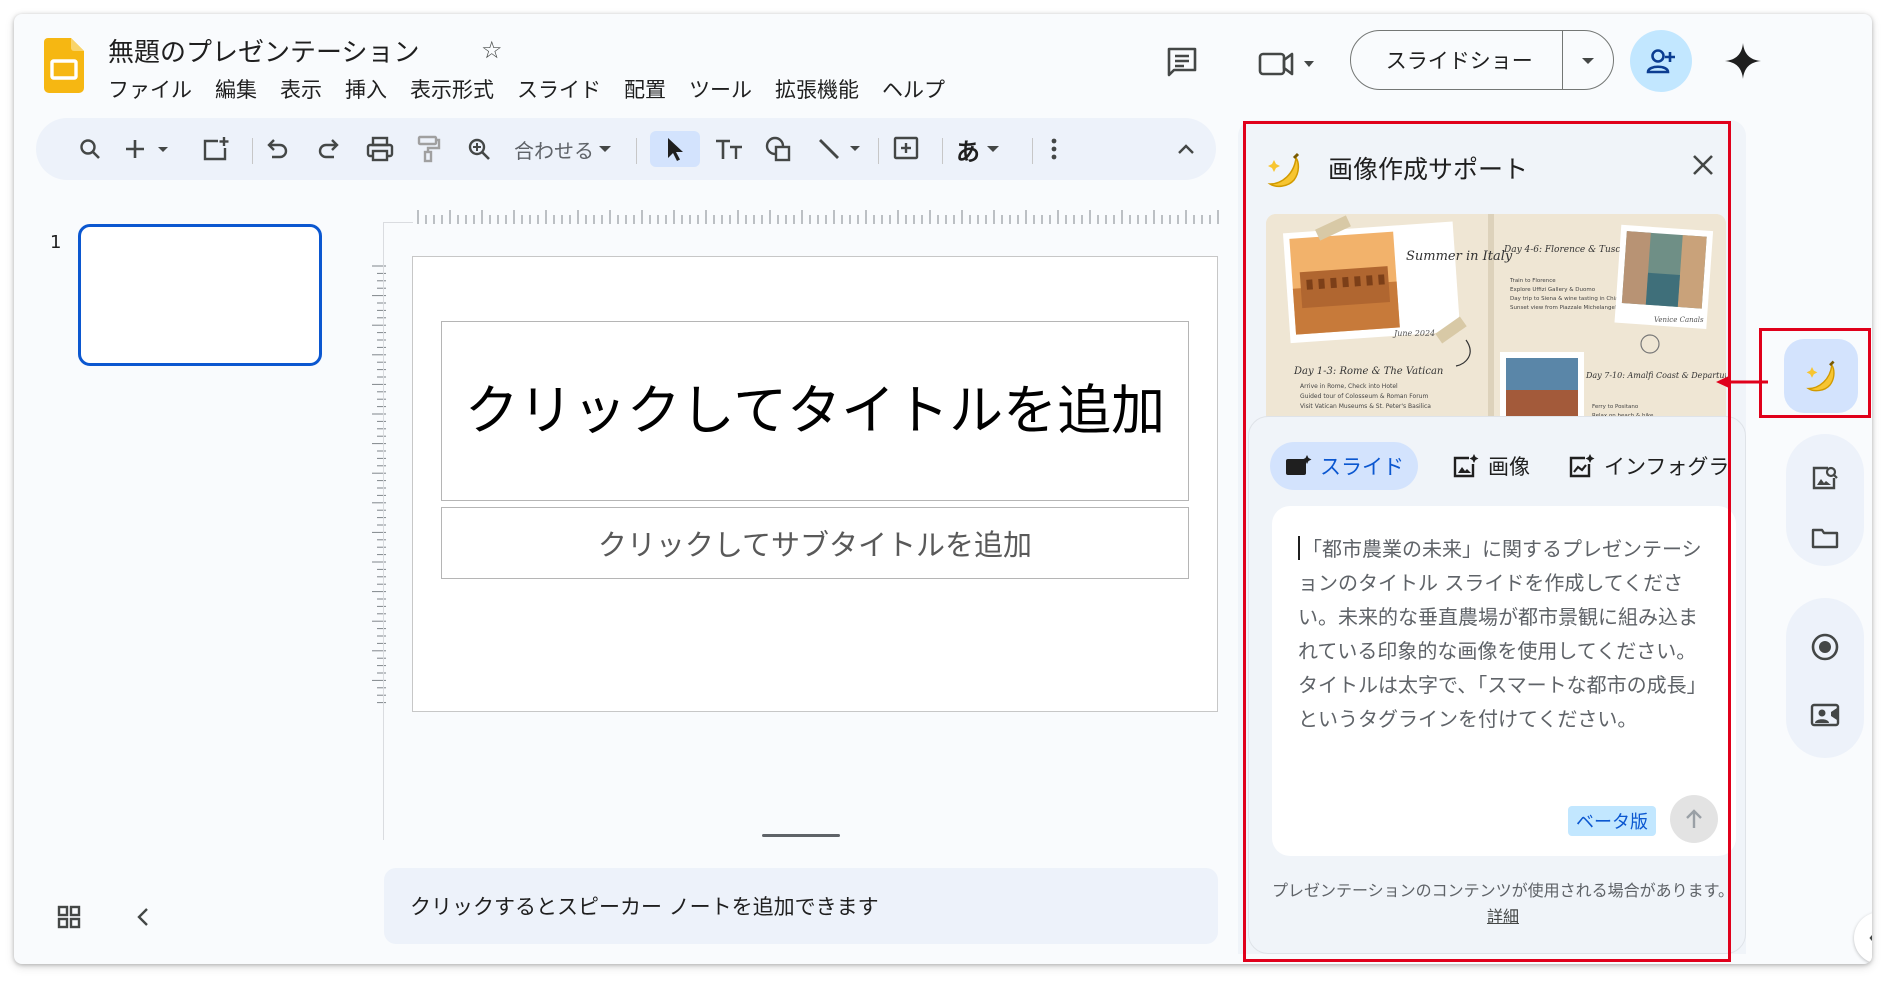  What do you see at coordinates (729, 149) in the screenshot?
I see `text-box-icon` at bounding box center [729, 149].